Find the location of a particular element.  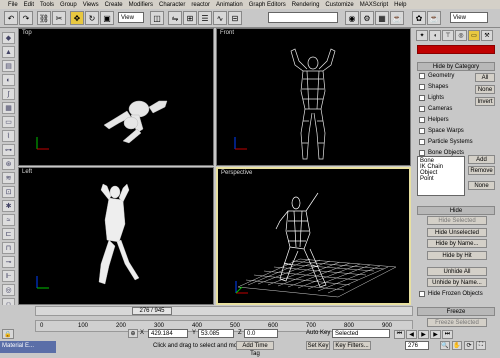

goto-end-icon: ⏭ is located at coordinates (447, 334).